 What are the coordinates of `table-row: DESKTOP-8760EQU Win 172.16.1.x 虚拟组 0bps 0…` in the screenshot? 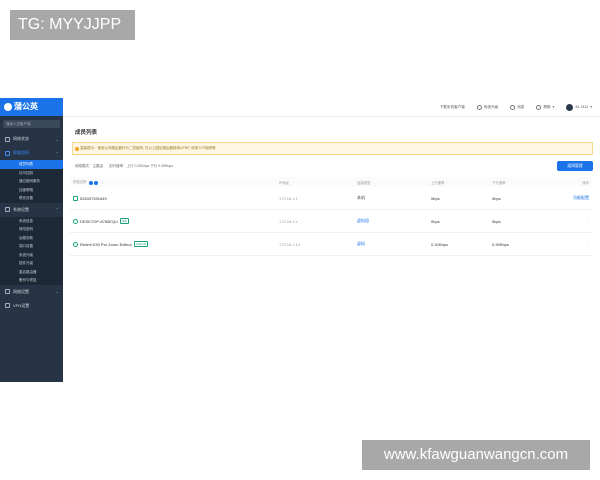 It's located at (331, 221).